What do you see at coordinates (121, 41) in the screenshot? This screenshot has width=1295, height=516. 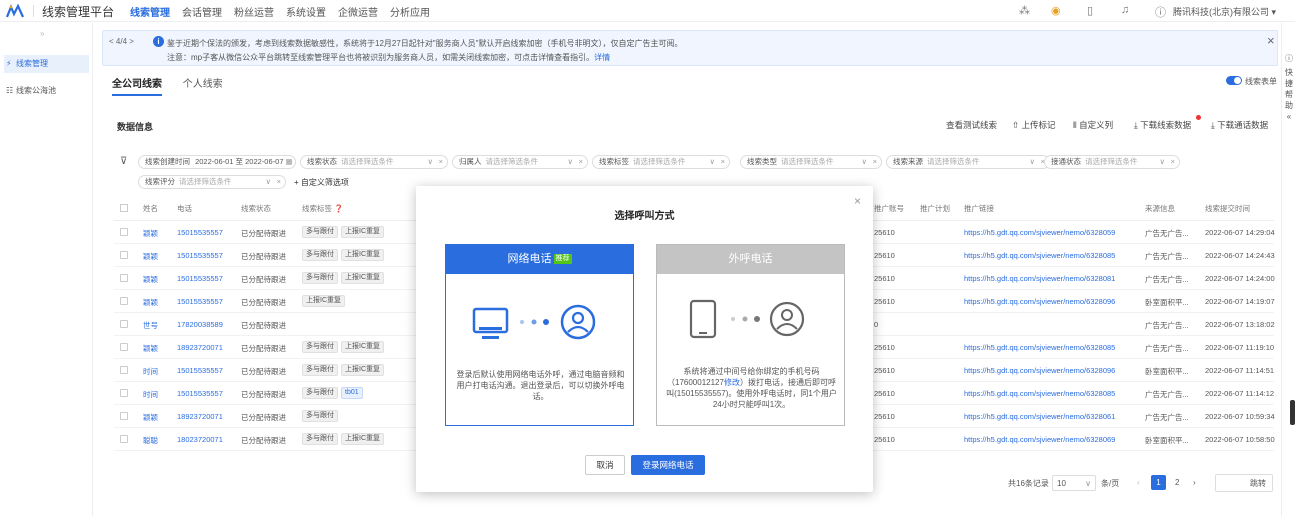 I see `notice-pager: < 4/4 >` at bounding box center [121, 41].